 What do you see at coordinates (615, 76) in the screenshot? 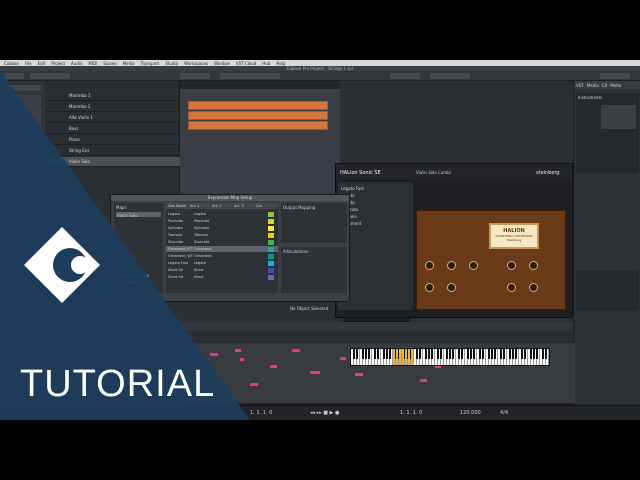
I see `window-controls` at bounding box center [615, 76].